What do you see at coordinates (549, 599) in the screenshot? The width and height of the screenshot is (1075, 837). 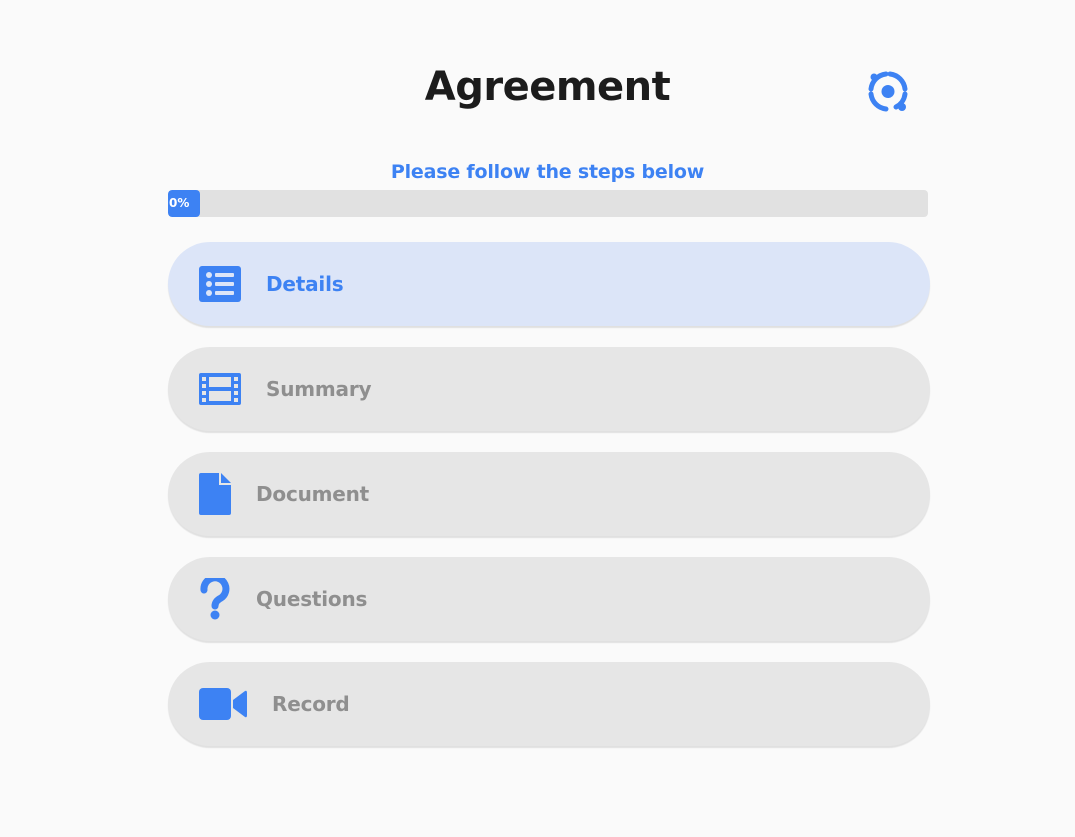 I see `step-questions: Questions` at bounding box center [549, 599].